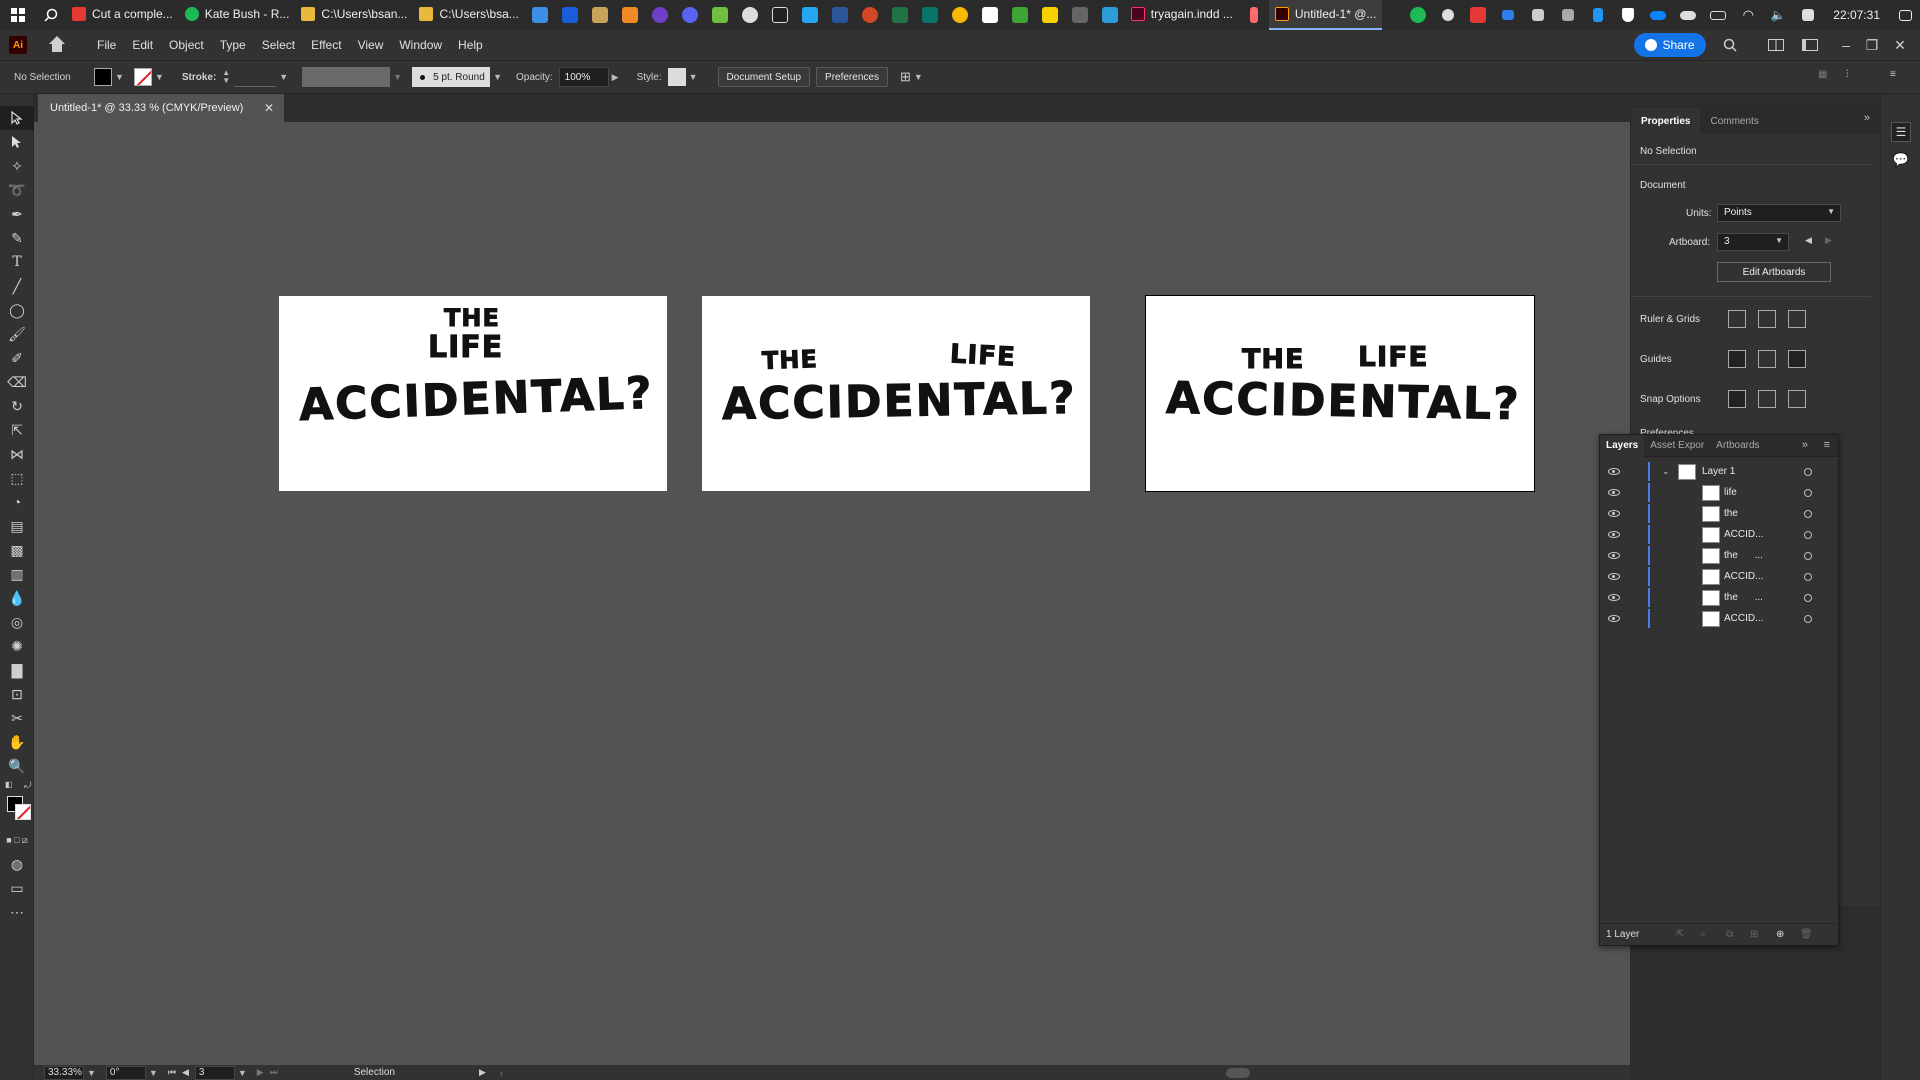  What do you see at coordinates (274, 1072) in the screenshot?
I see `last-artboard-icon: ⏭` at bounding box center [274, 1072].